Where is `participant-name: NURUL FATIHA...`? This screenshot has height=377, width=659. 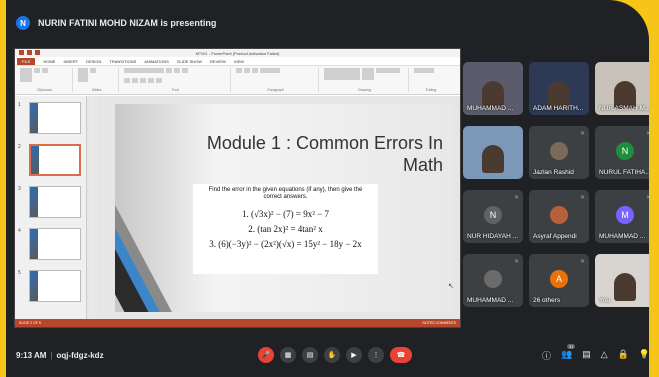
participant-name: NURUL FATIHA... is located at coordinates (624, 172).